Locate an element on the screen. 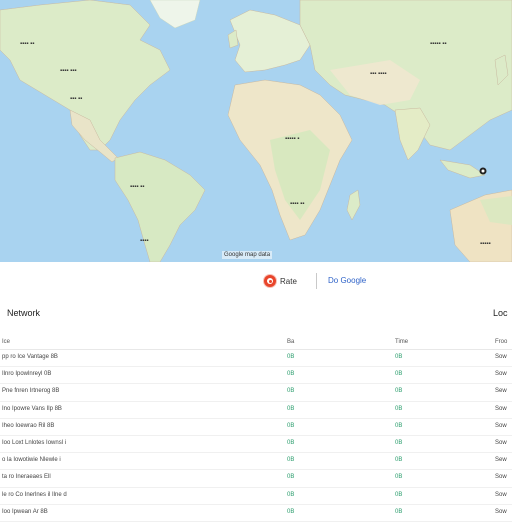 This screenshot has height=522, width=512. row-name: Iheo Ioewrao Ril 8B is located at coordinates (28, 425).